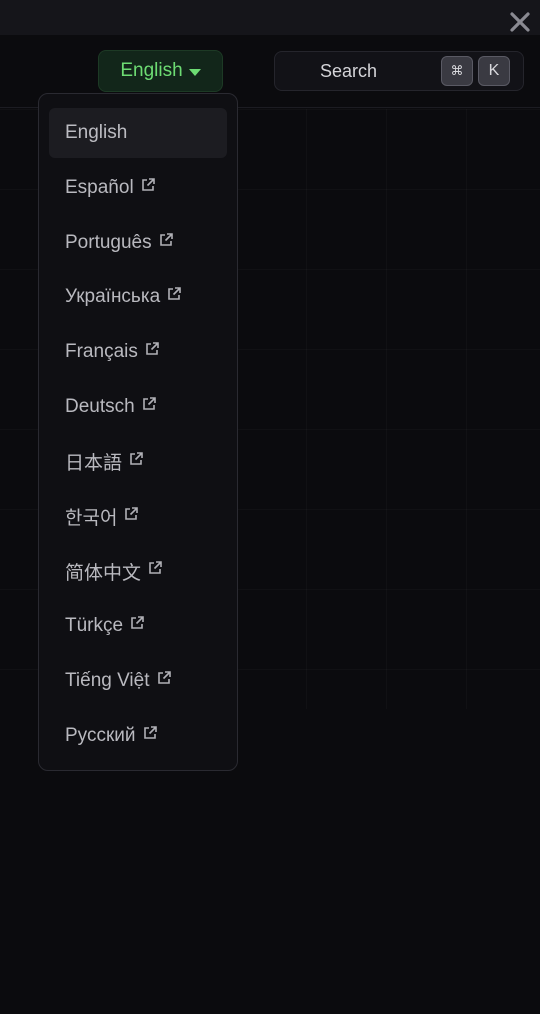 Image resolution: width=540 pixels, height=1014 pixels. I want to click on language-item-portuguese: Português, so click(138, 243).